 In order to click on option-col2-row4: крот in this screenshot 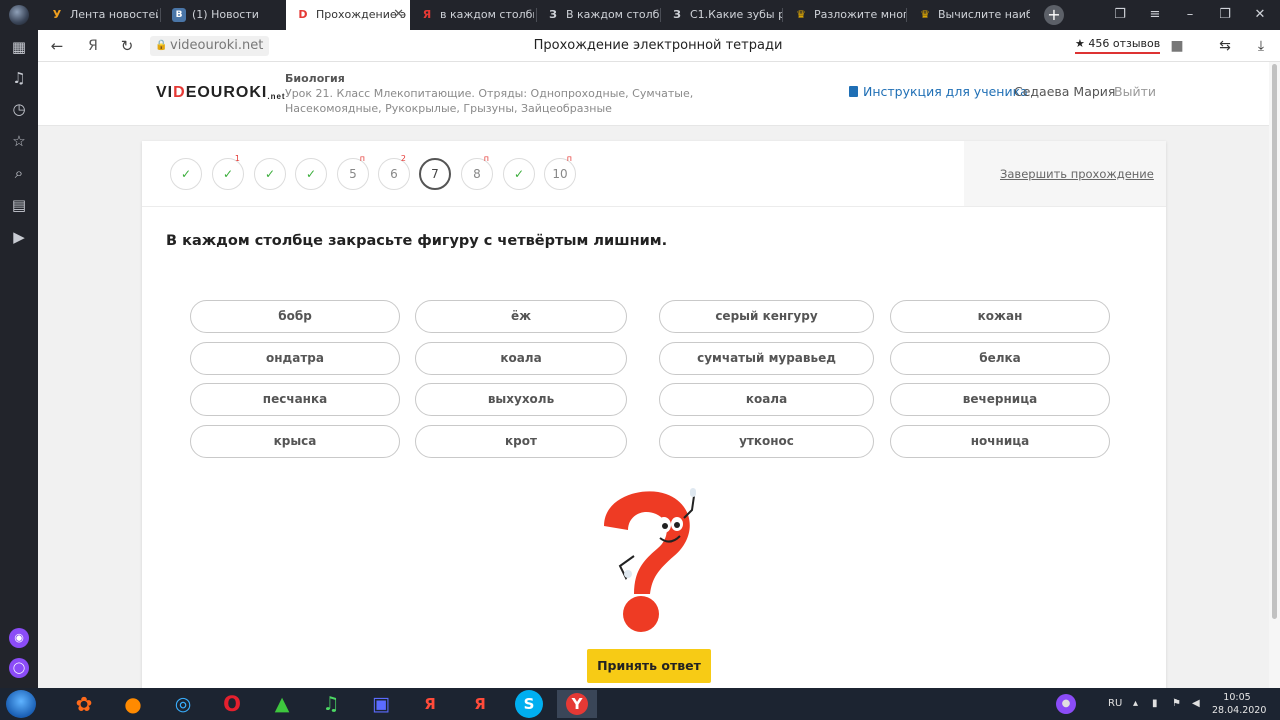, I will do `click(521, 441)`.